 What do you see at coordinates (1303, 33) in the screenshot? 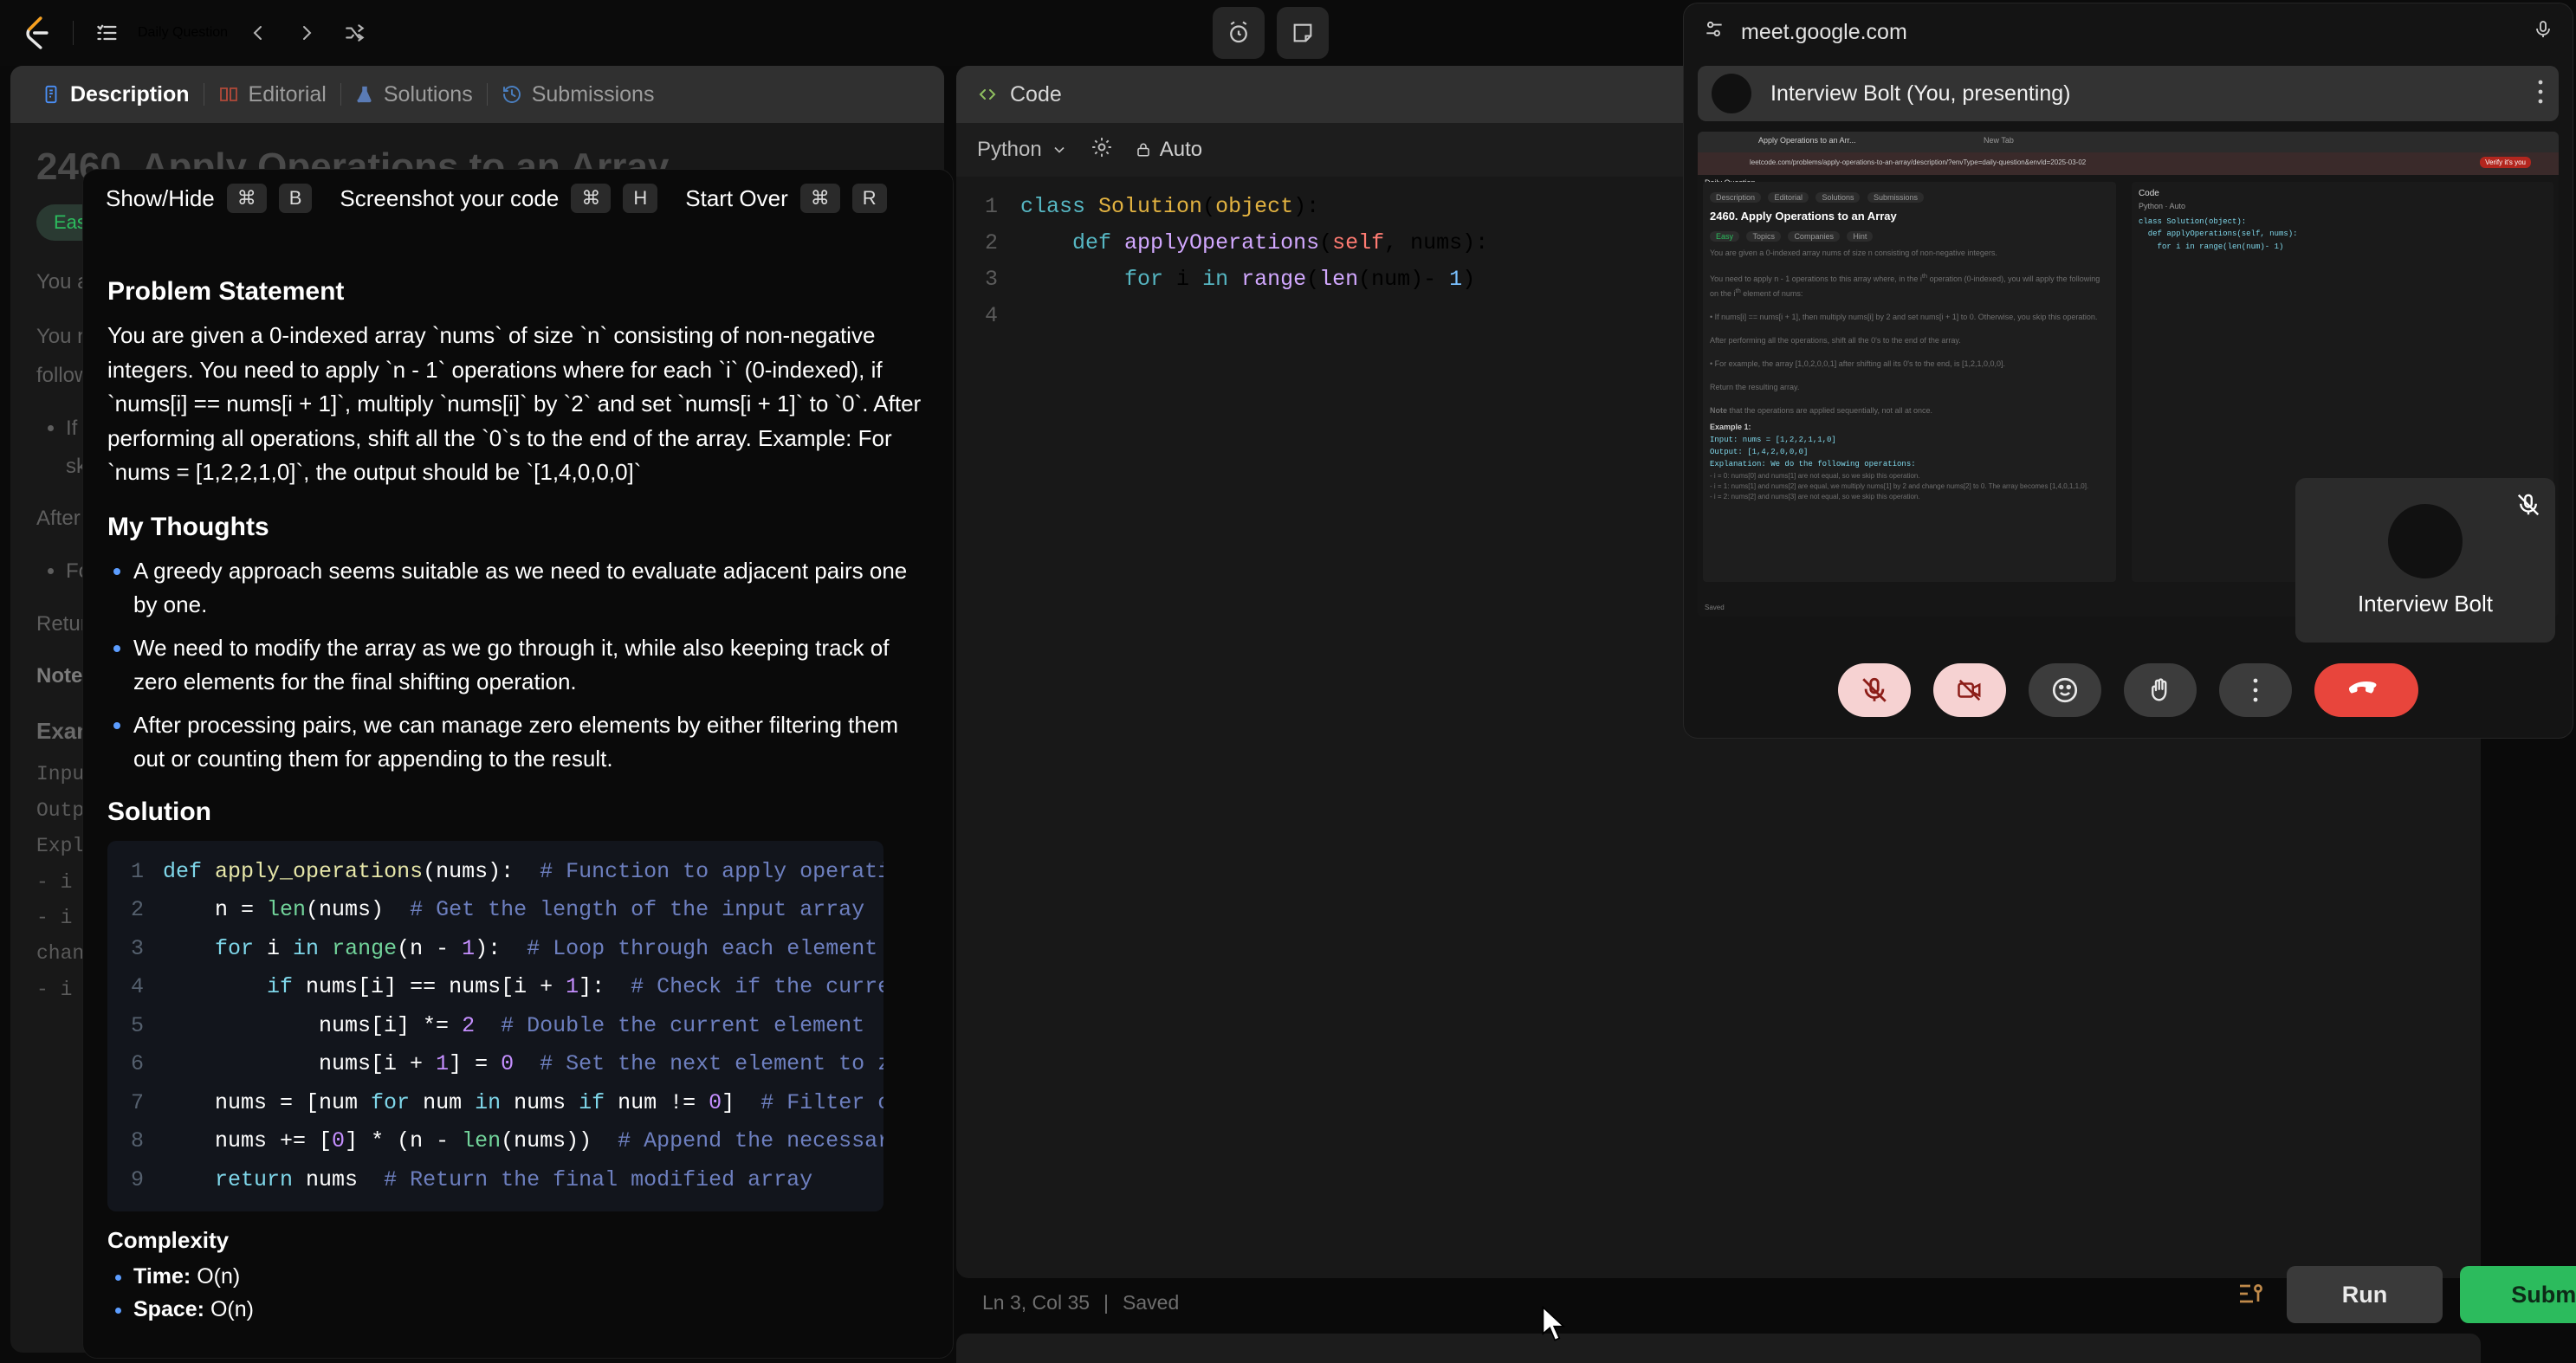
I see `note-icon` at bounding box center [1303, 33].